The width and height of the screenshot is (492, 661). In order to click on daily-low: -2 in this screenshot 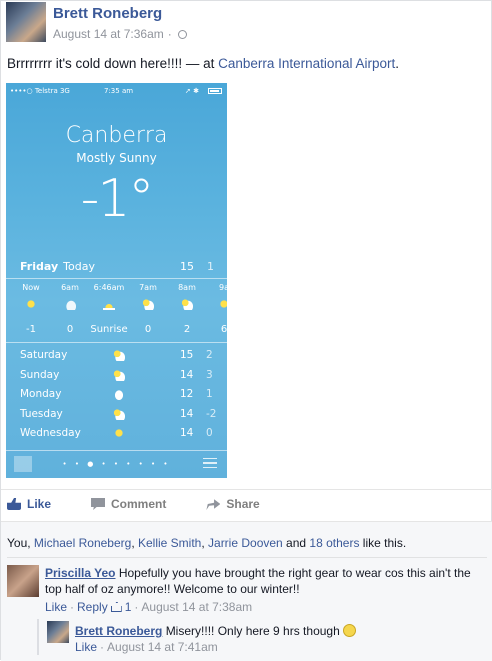, I will do `click(211, 413)`.